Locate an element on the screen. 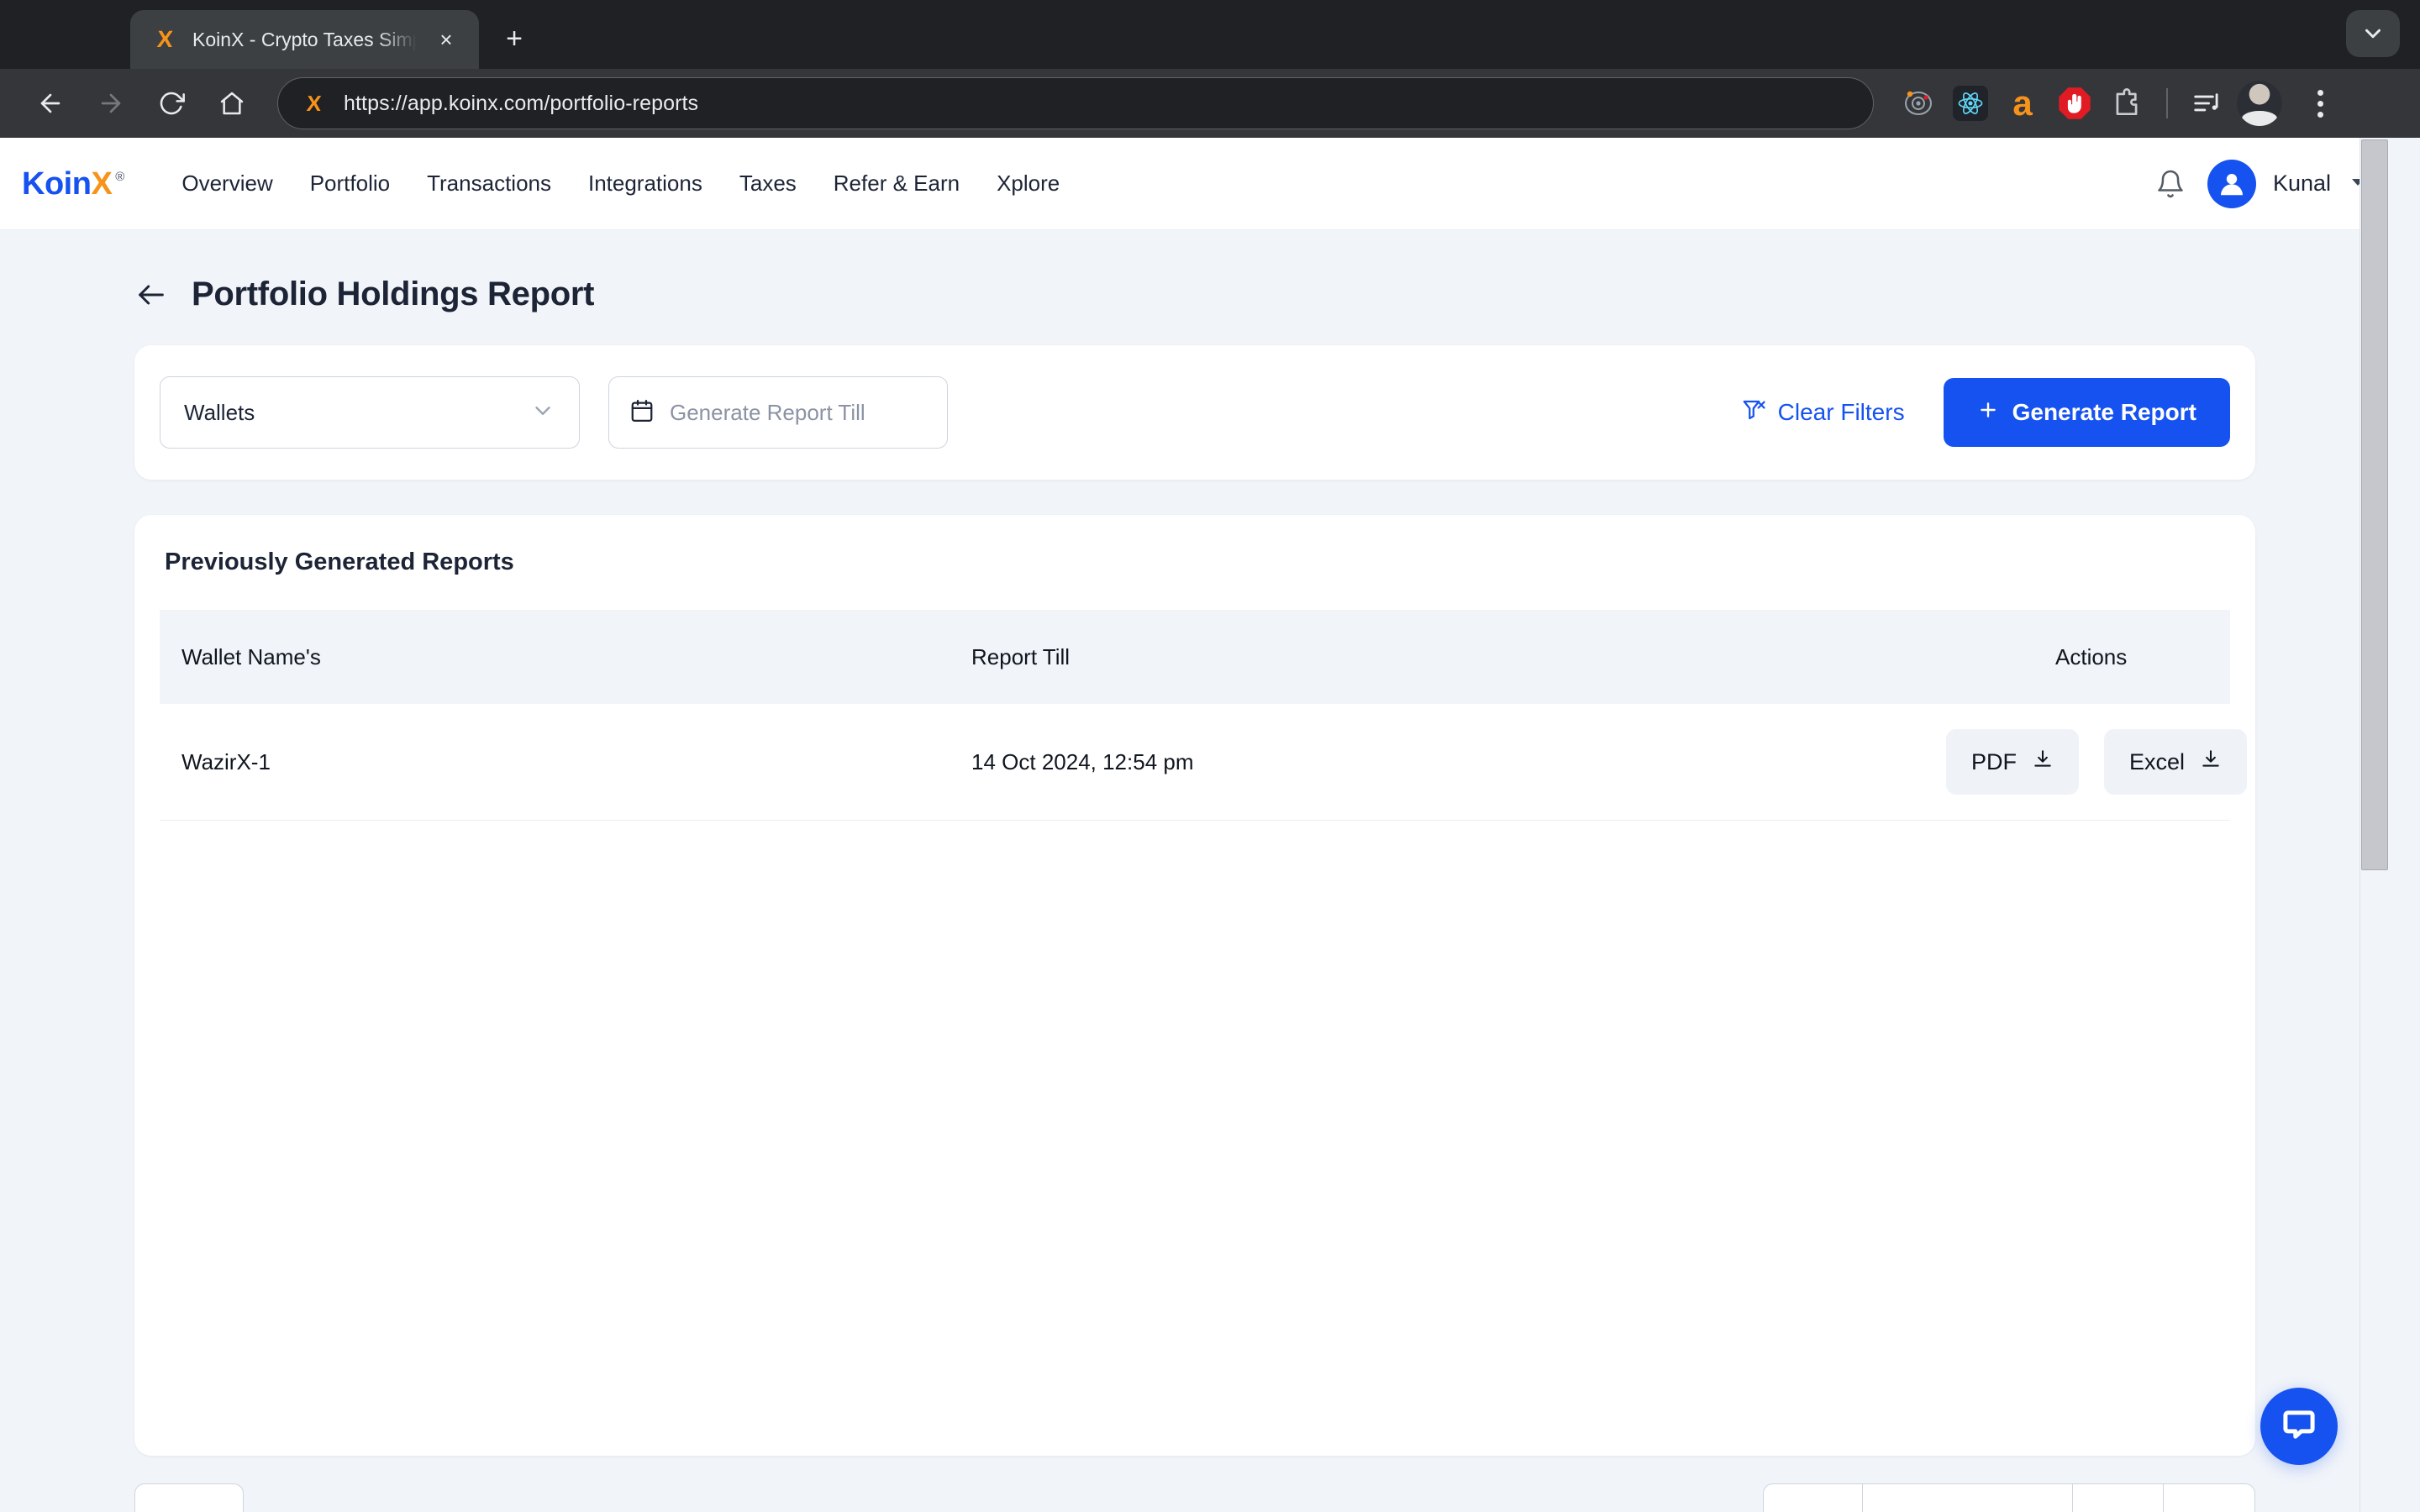  clear-filters-label: Clear Filters is located at coordinates (1841, 412).